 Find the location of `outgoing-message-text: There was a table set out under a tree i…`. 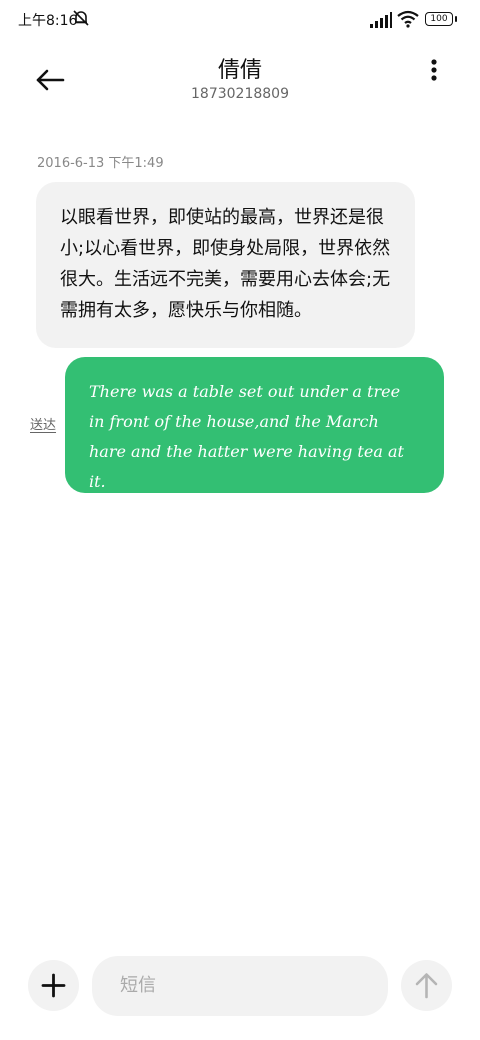

outgoing-message-text: There was a table set out under a tree i… is located at coordinates (246, 436).